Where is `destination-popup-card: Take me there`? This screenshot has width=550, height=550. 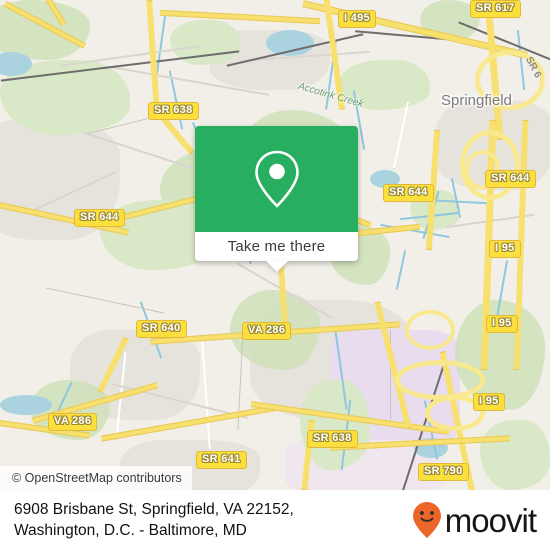 destination-popup-card: Take me there is located at coordinates (276, 199).